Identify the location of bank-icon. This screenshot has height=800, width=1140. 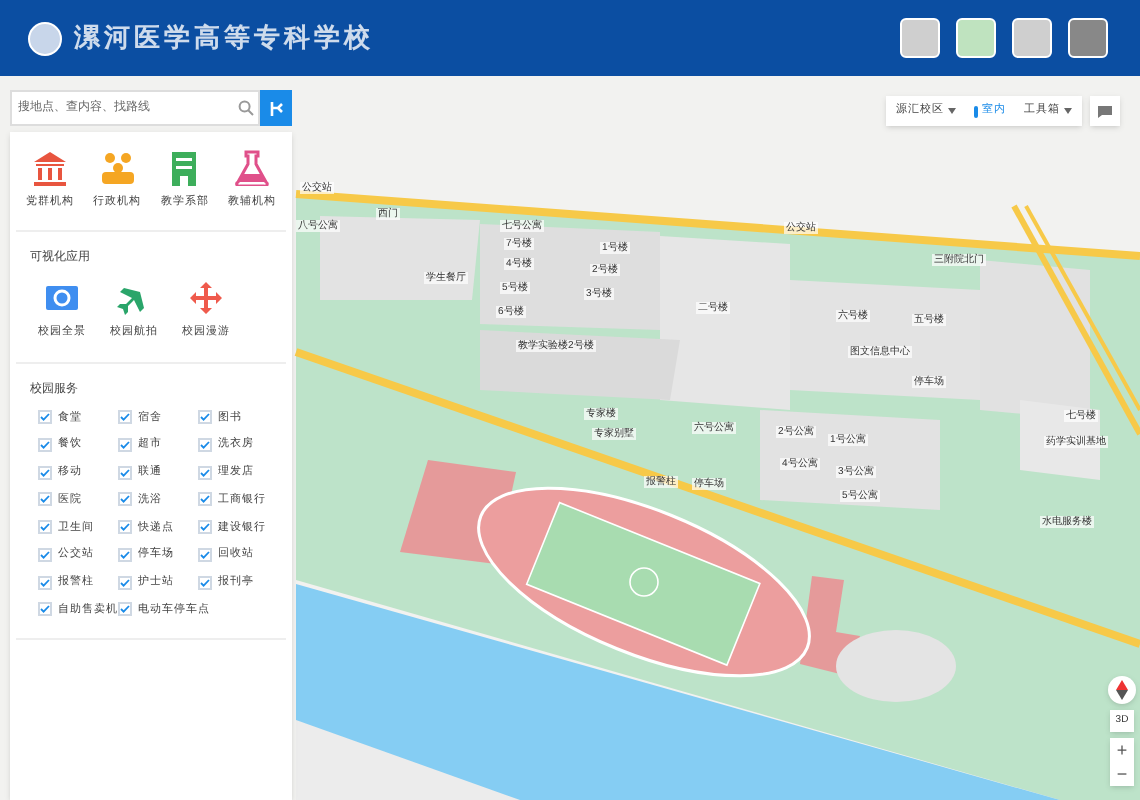
(49, 168).